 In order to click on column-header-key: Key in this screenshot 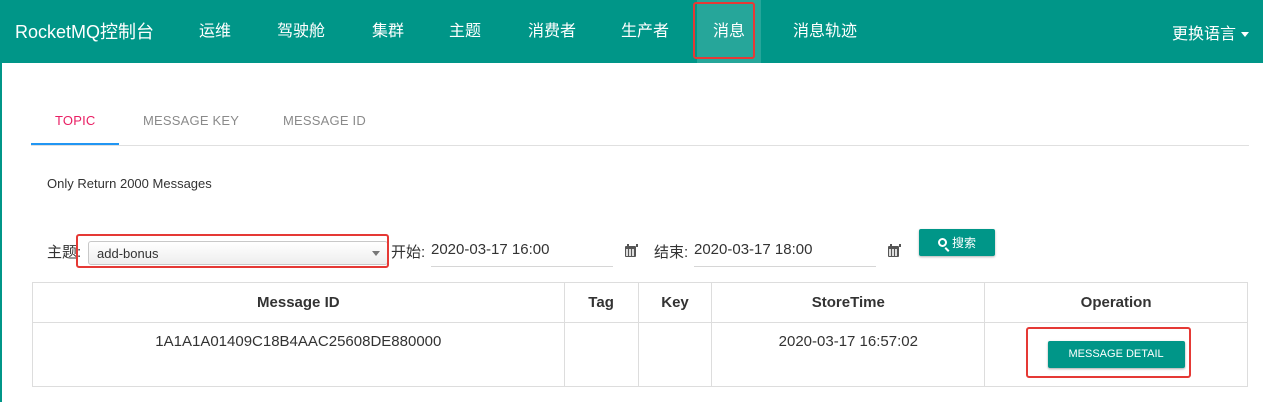, I will do `click(675, 302)`.